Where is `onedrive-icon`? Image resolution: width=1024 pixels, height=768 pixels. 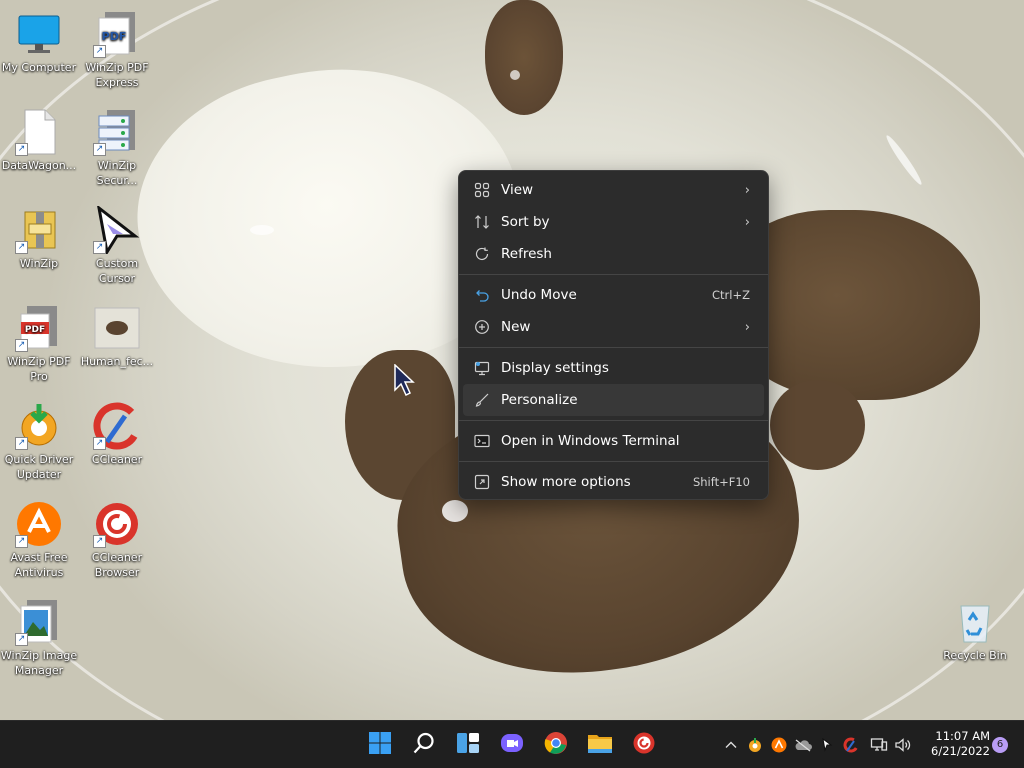
onedrive-icon is located at coordinates (803, 745).